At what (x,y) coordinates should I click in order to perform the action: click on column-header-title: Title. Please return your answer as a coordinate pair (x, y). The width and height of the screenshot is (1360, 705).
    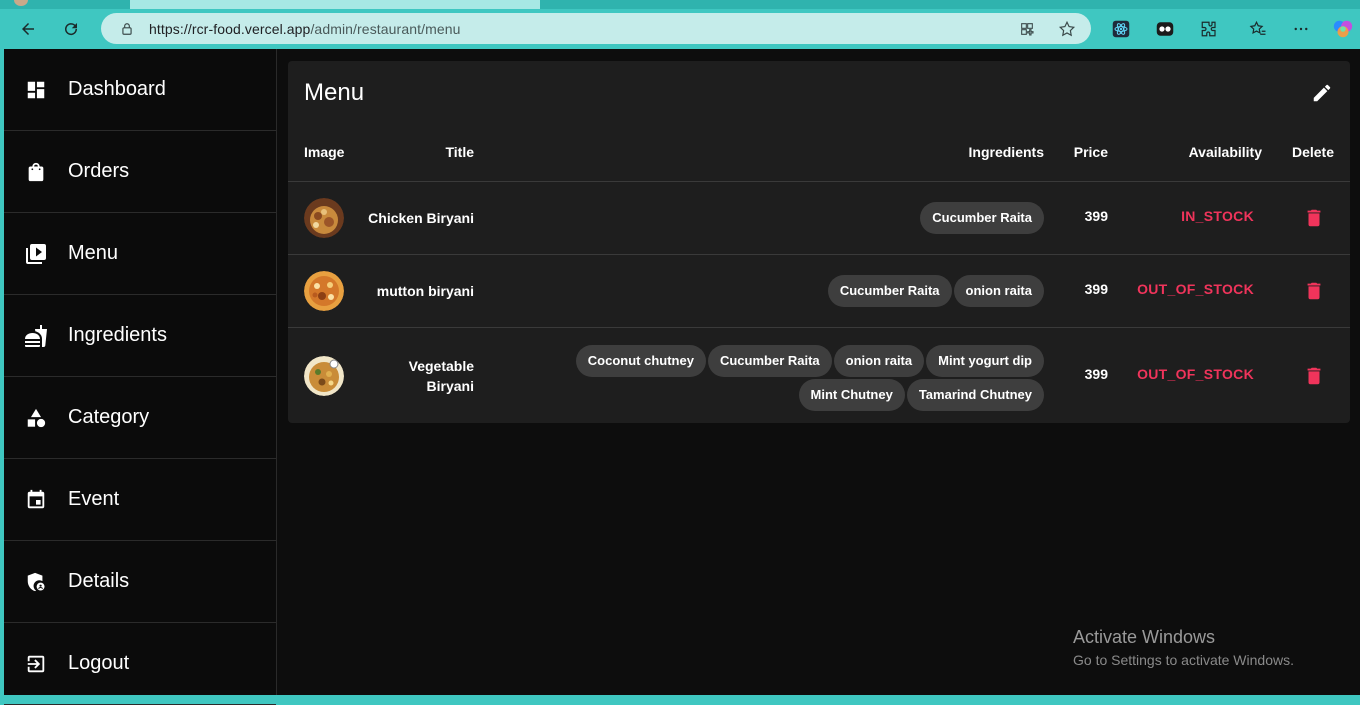
    Looking at the image, I should click on (459, 152).